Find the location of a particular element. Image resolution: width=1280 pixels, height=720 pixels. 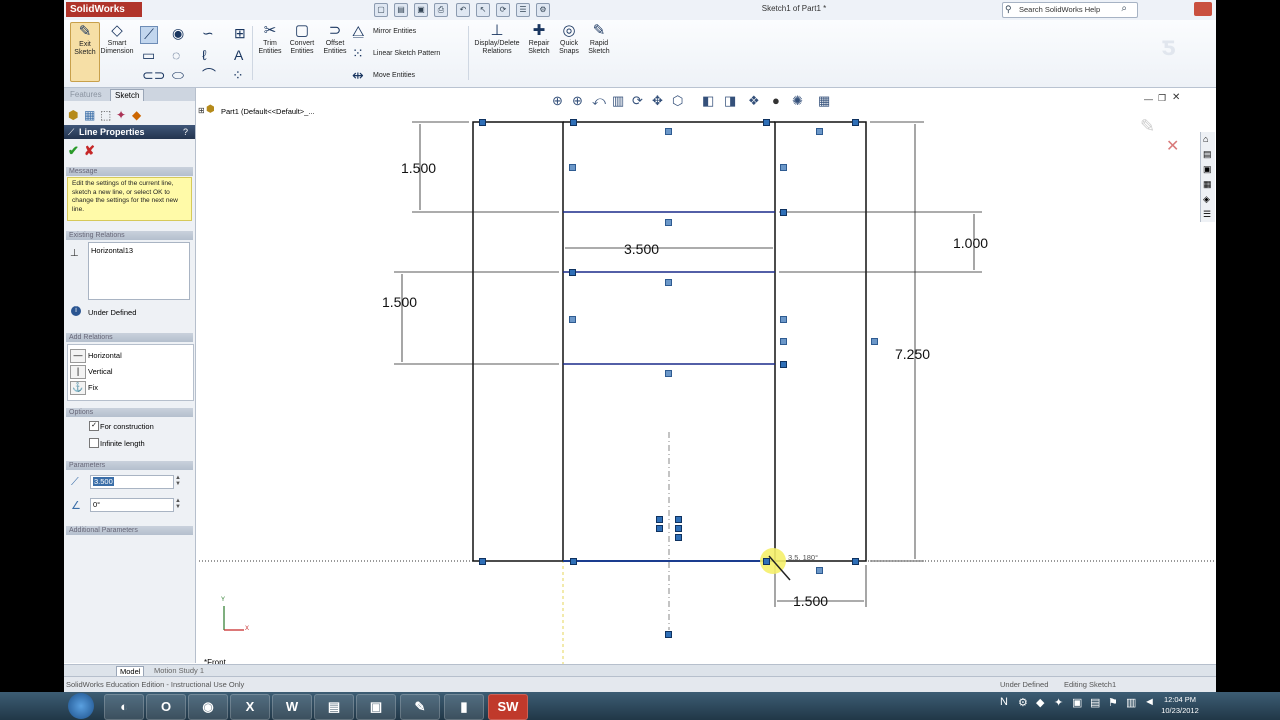

dimension-4: 1.500 is located at coordinates (399, 302).